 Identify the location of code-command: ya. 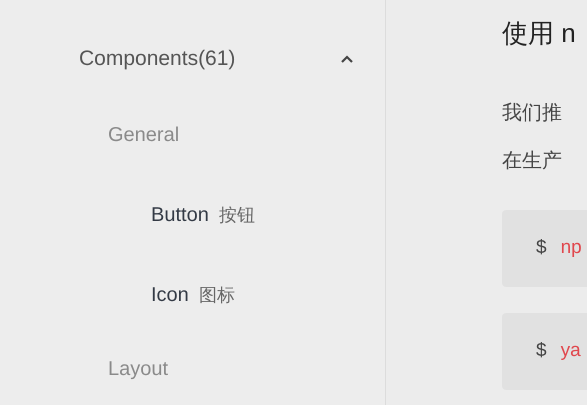
(570, 351).